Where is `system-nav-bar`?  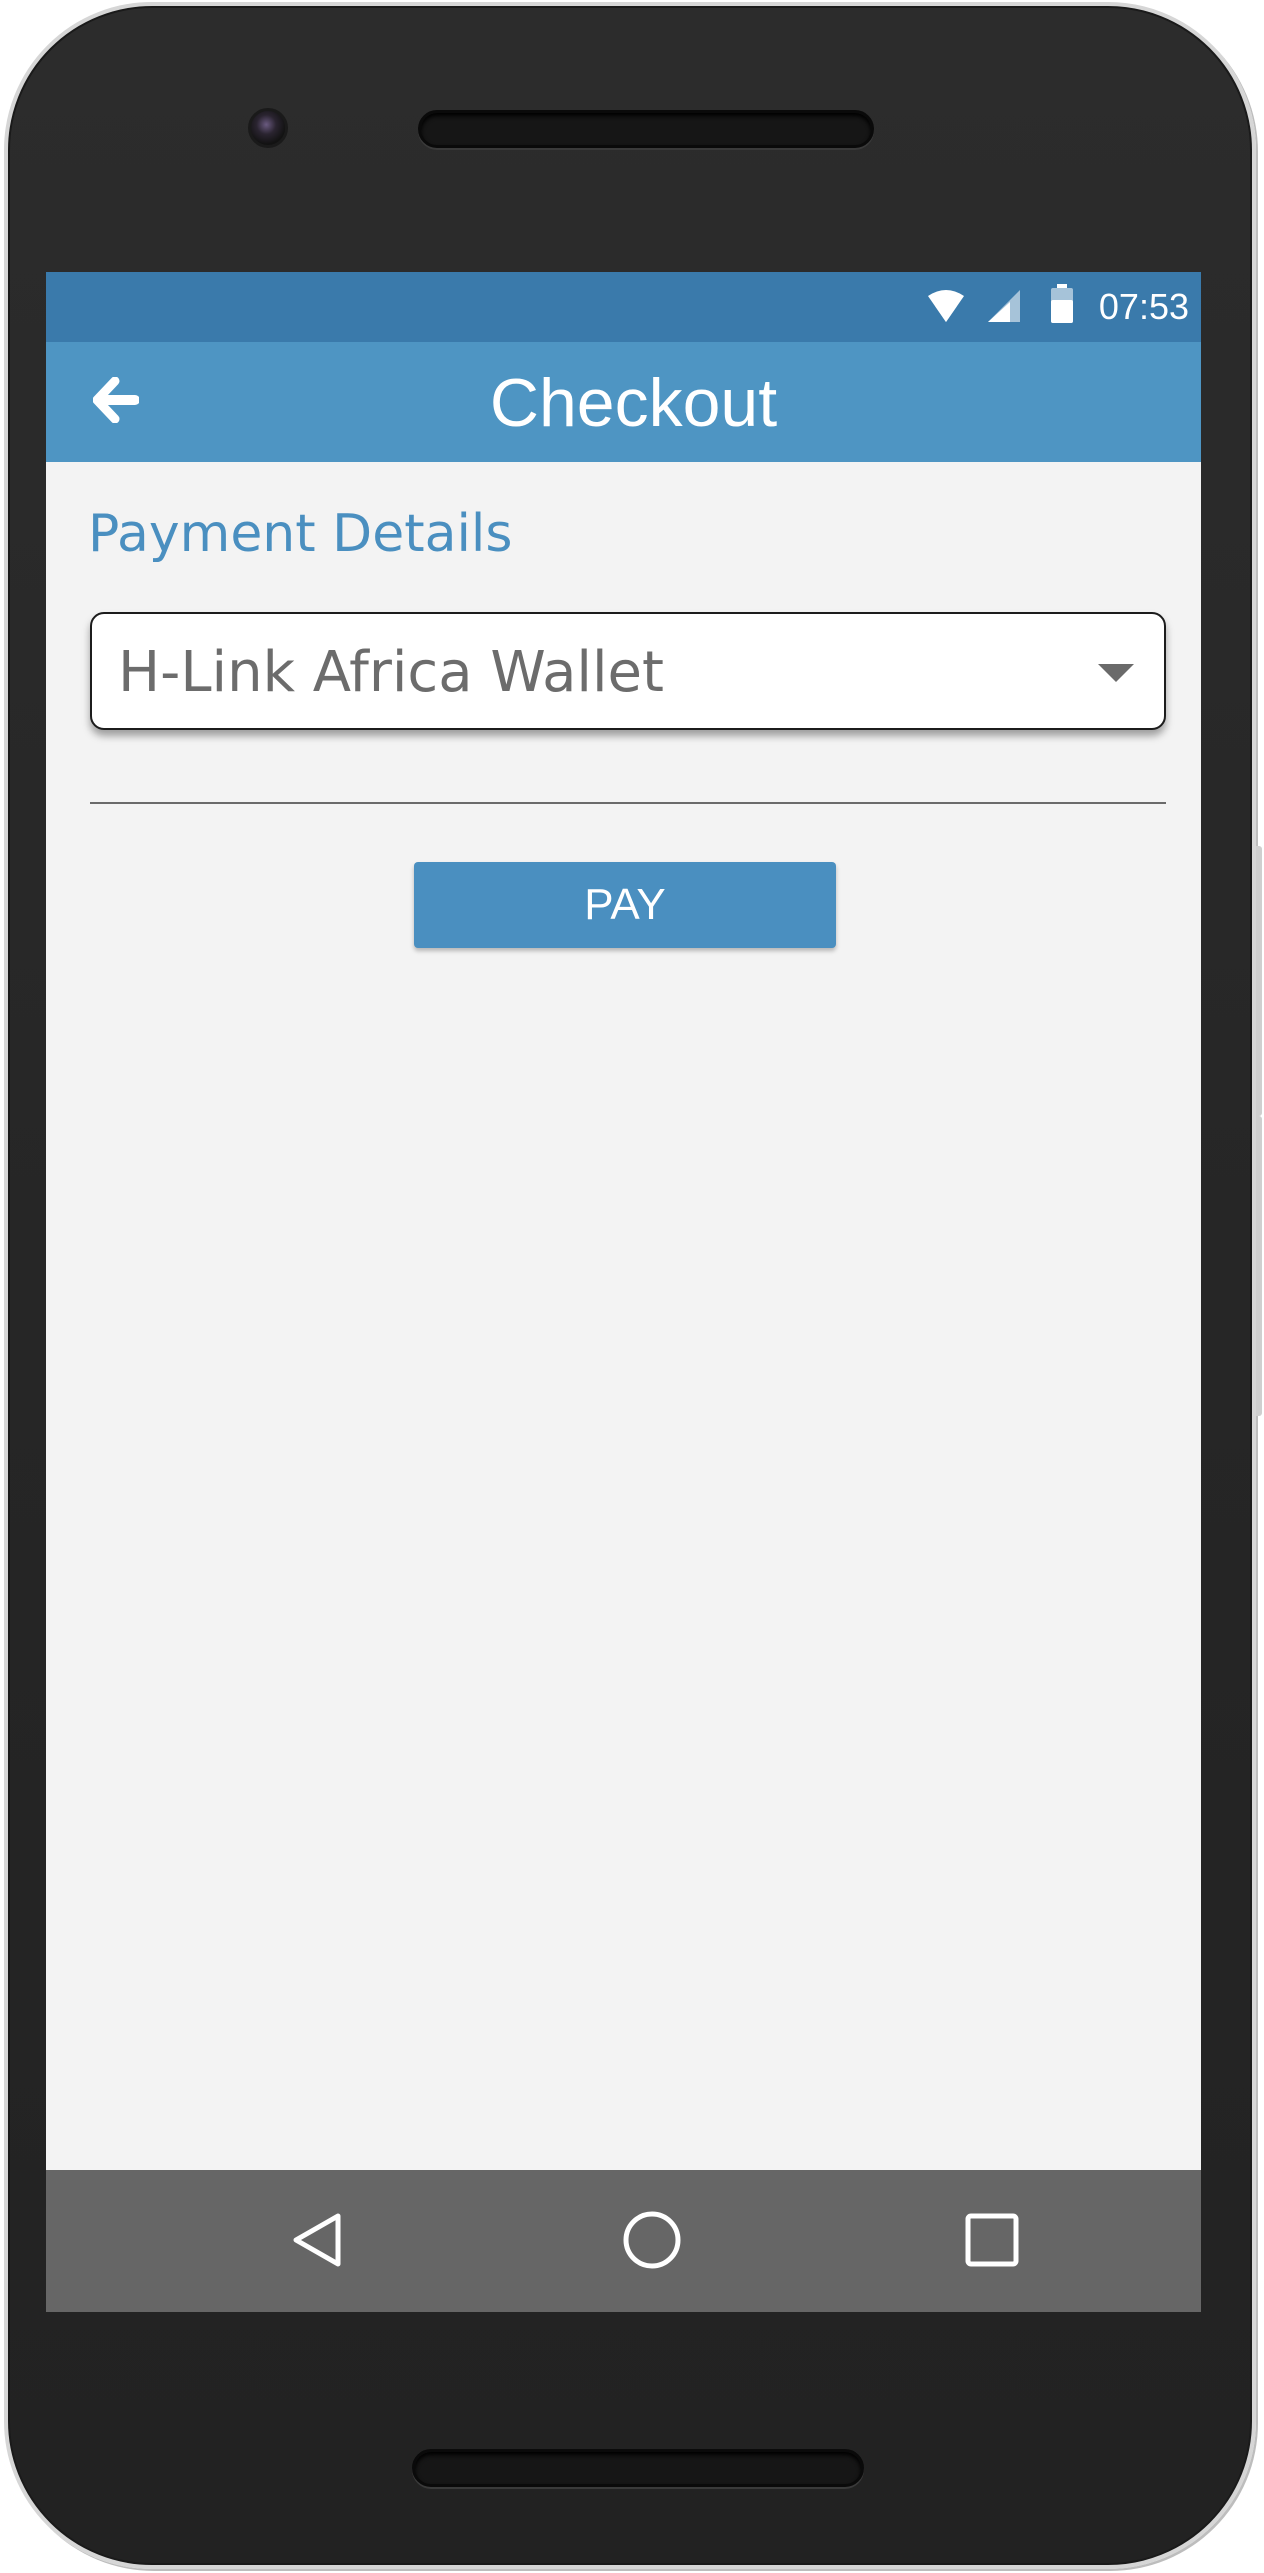 system-nav-bar is located at coordinates (623, 2241).